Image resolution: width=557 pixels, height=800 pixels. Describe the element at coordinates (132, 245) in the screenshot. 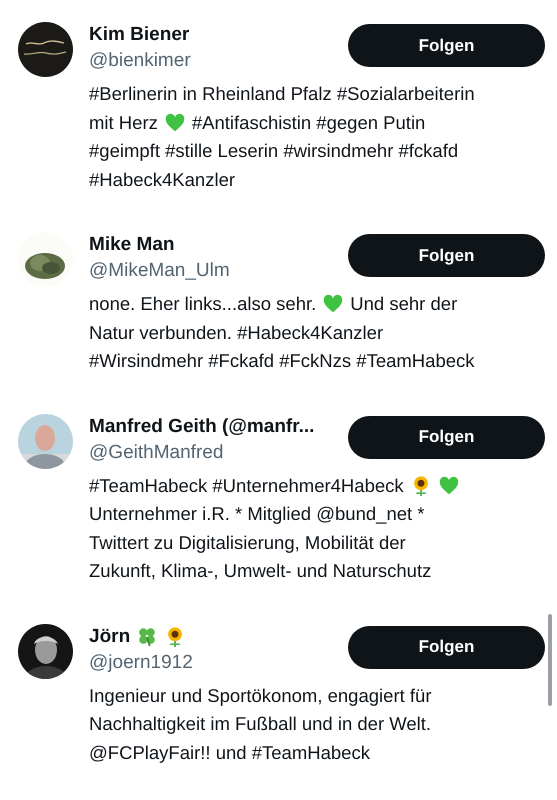

I see `user-name: Mike Man` at that location.